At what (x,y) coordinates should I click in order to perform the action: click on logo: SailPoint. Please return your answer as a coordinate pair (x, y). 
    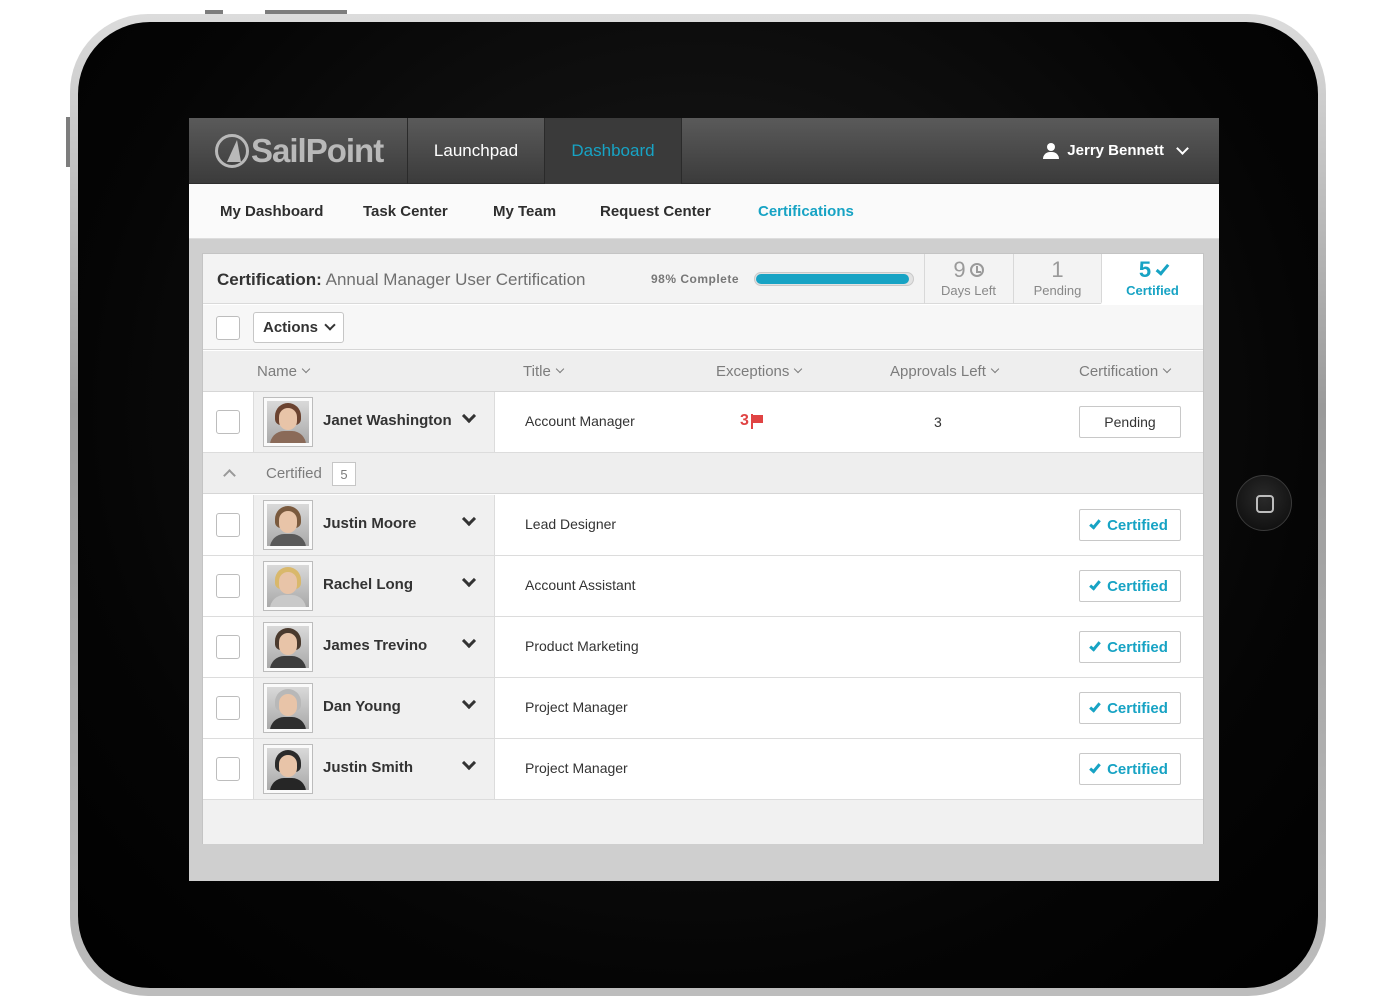
    Looking at the image, I should click on (298, 151).